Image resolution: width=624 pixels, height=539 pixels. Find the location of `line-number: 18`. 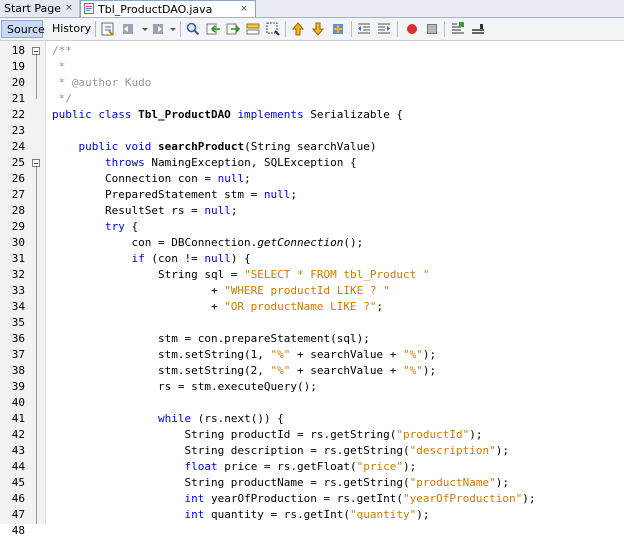

line-number: 18 is located at coordinates (18, 50).